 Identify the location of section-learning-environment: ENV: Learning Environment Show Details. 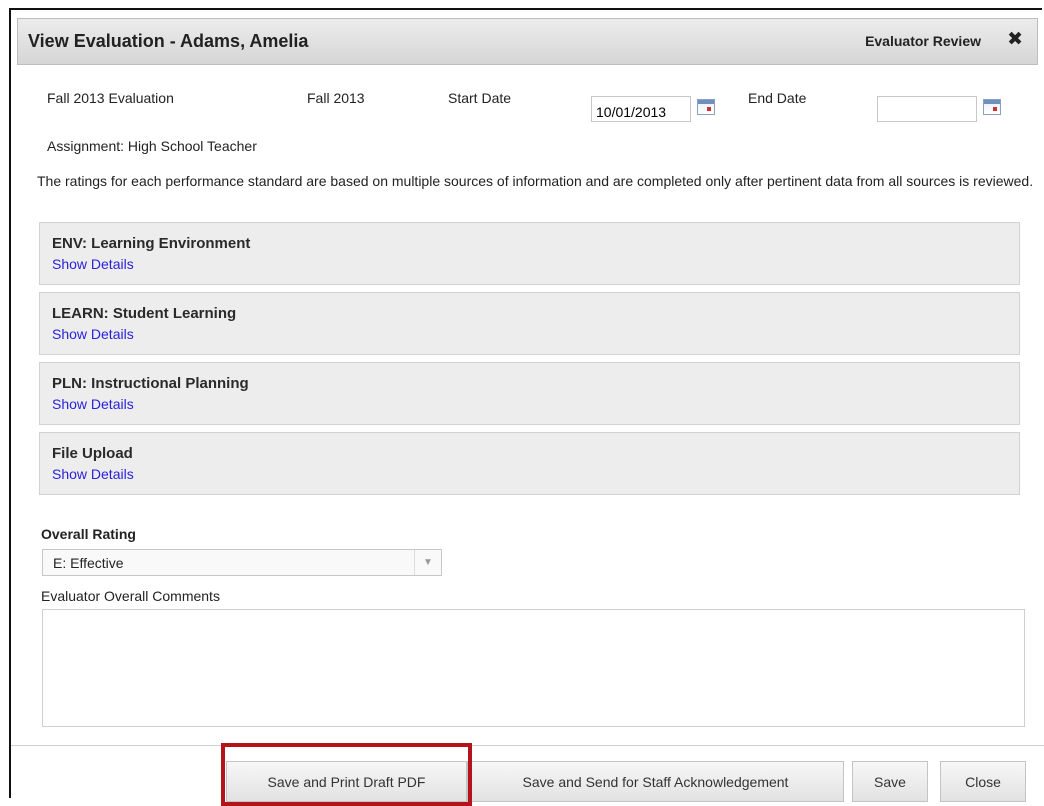
(529, 253).